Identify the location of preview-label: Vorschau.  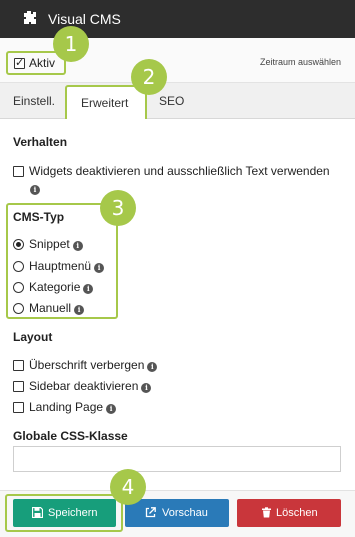
(185, 513).